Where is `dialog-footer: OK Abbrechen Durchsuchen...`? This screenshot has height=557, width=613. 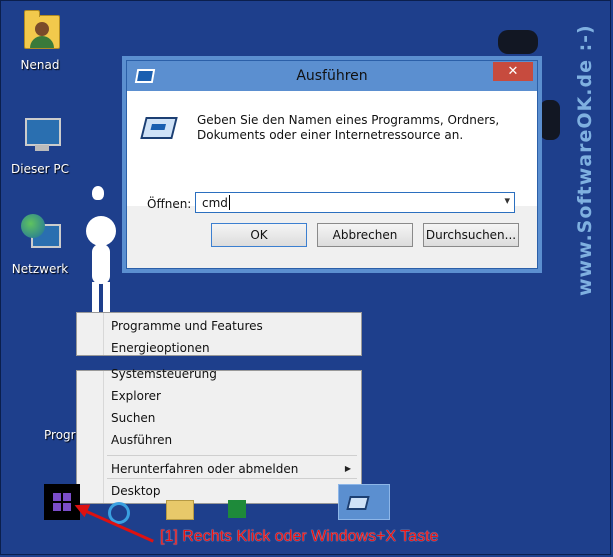
dialog-footer: OK Abbrechen Durchsuchen... is located at coordinates (332, 237).